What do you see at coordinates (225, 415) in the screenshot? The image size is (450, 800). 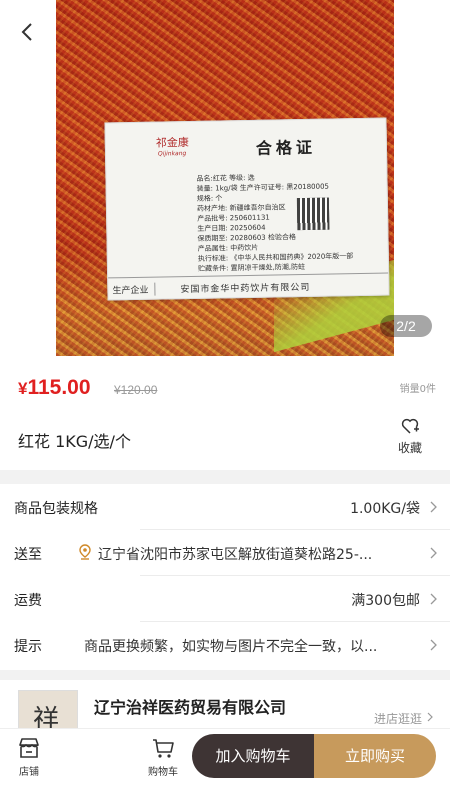 I see `price-card: ¥115.00 ¥120.00 销量0件 红花 1KG/选/个 收藏` at bounding box center [225, 415].